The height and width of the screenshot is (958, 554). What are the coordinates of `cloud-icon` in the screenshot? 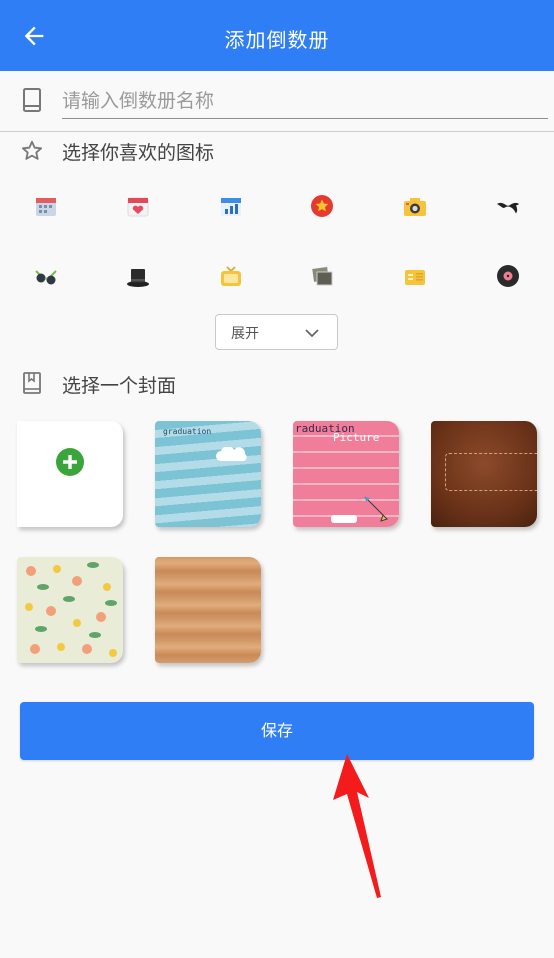 It's located at (231, 454).